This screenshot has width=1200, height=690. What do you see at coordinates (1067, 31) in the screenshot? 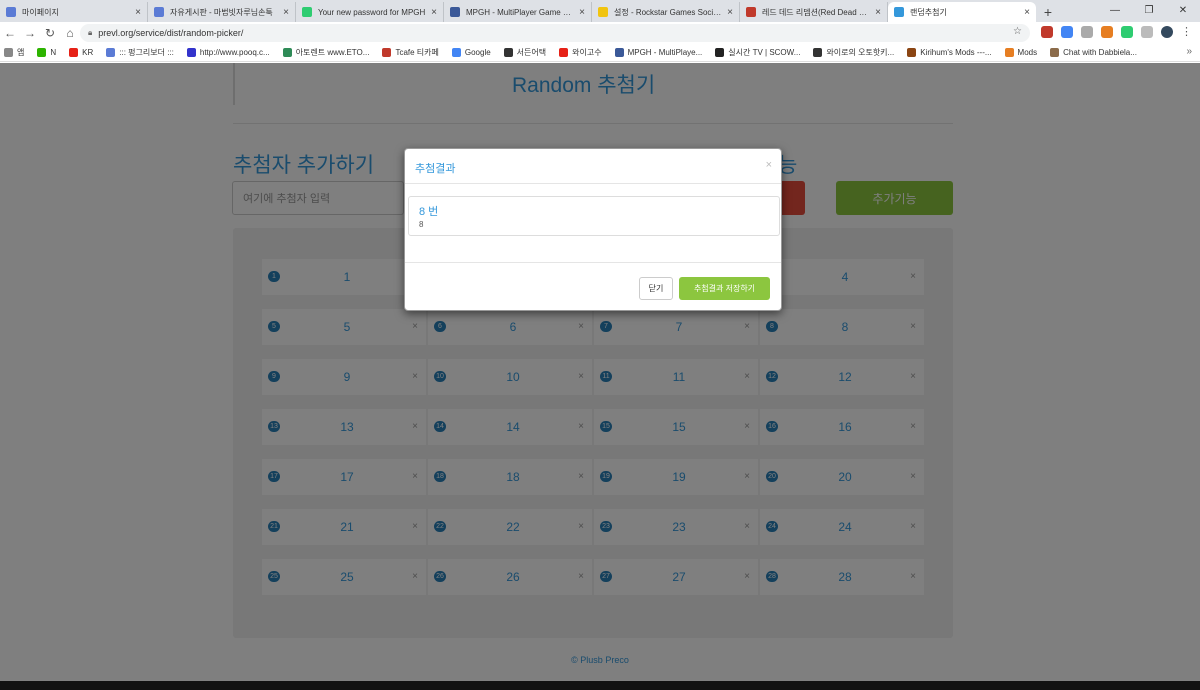
I see `translate-icon` at bounding box center [1067, 31].